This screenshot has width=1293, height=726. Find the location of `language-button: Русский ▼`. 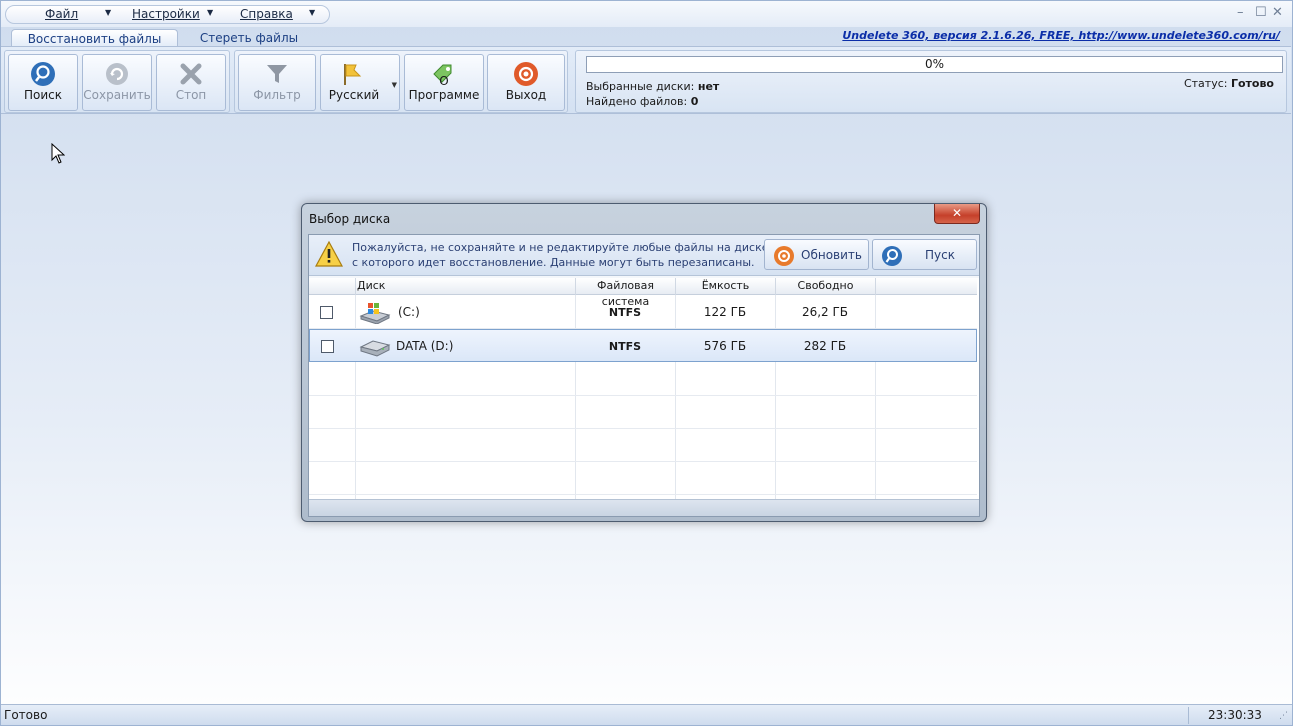

language-button: Русский ▼ is located at coordinates (360, 82).